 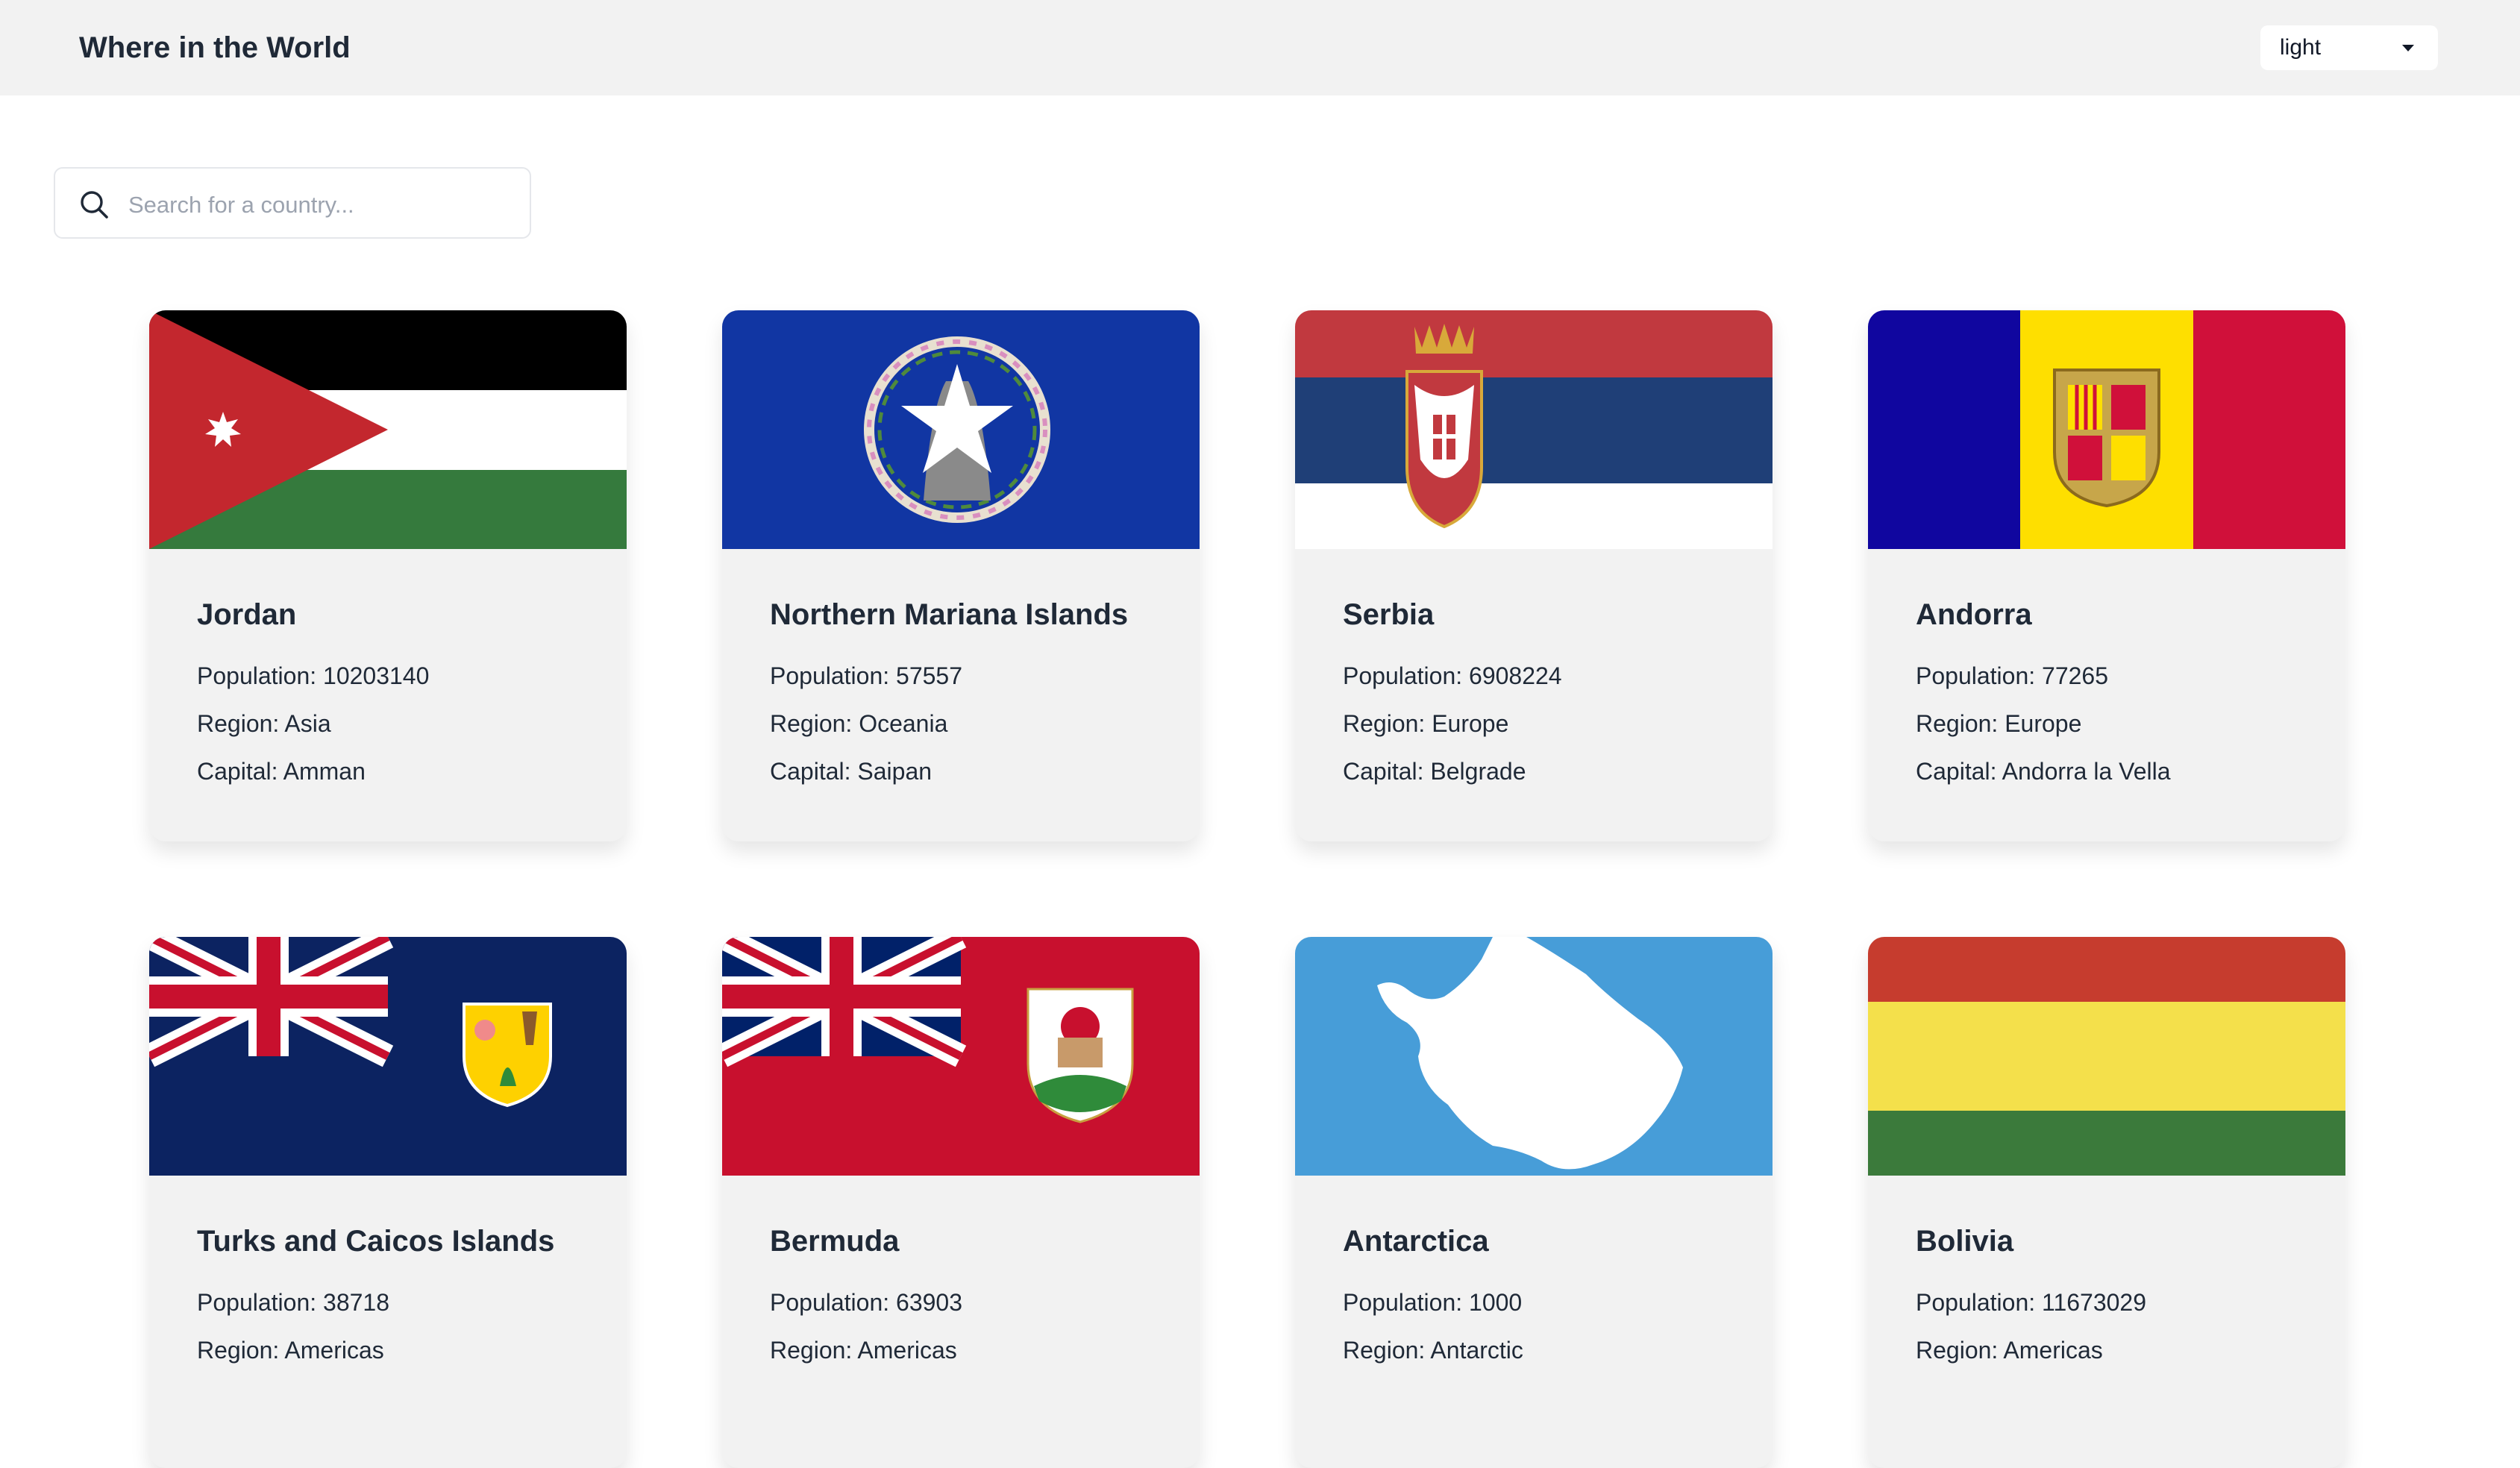 What do you see at coordinates (2301, 48) in the screenshot?
I see `theme-select-value: light` at bounding box center [2301, 48].